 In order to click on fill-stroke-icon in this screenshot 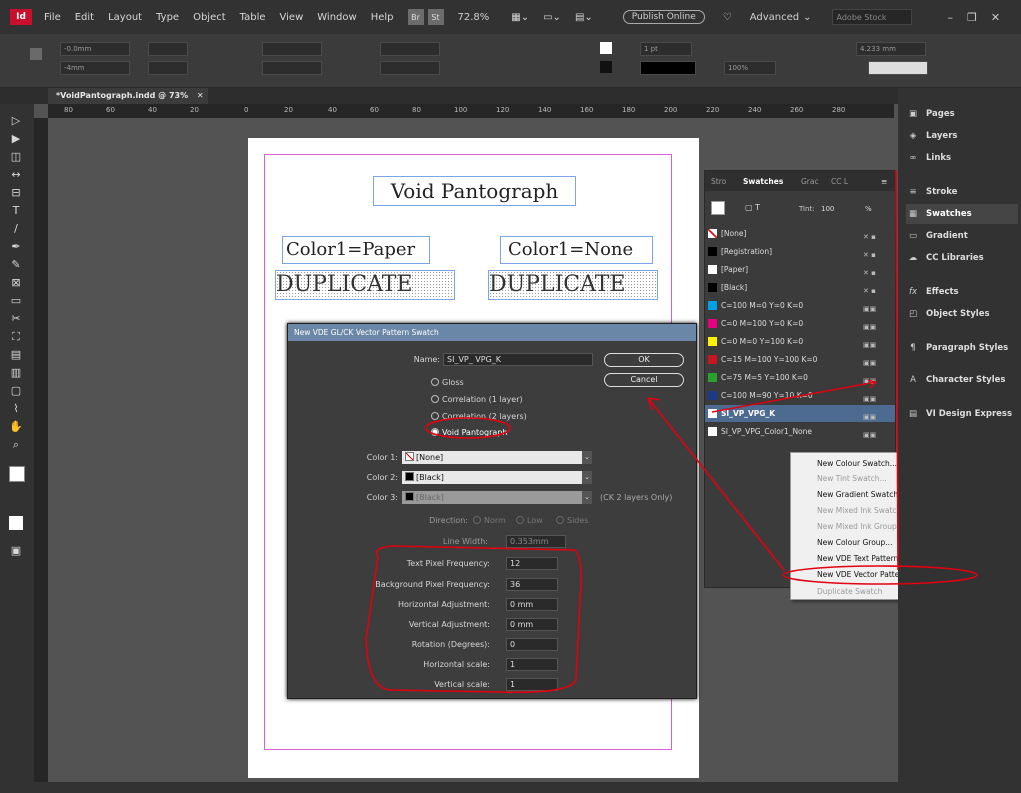, I will do `click(17, 474)`.